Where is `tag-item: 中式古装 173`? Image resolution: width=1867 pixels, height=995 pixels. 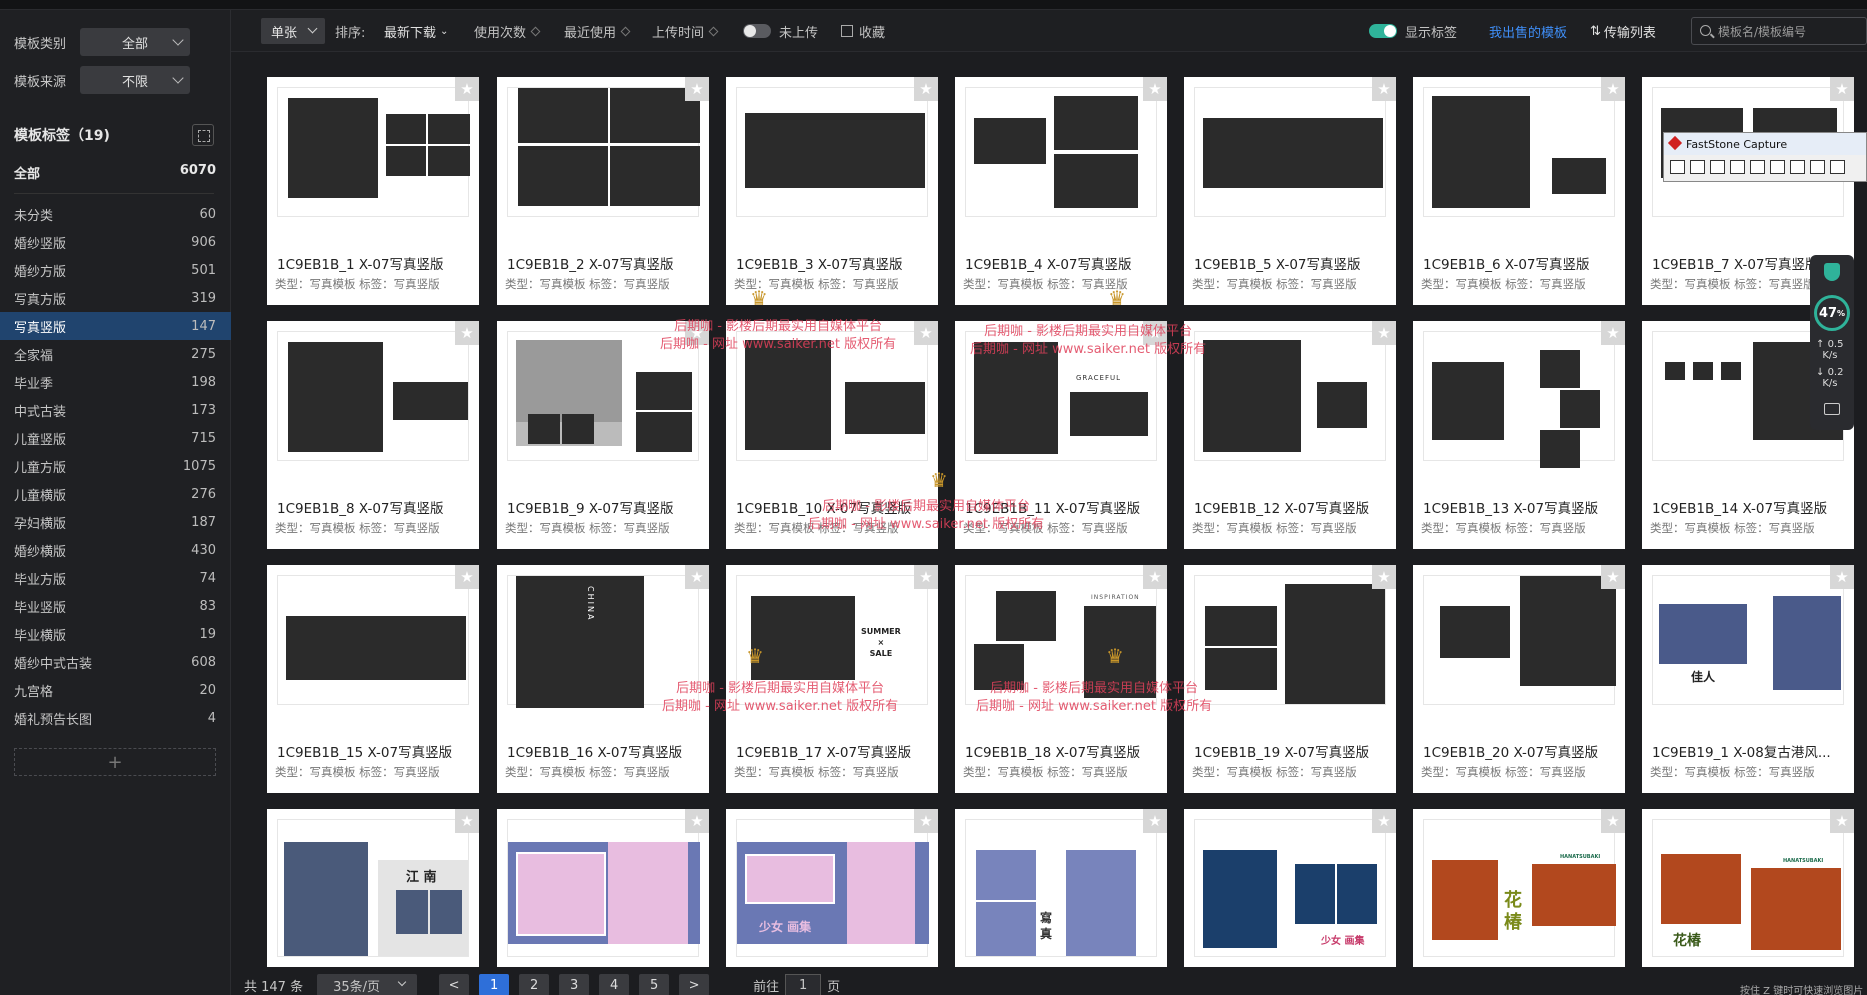
tag-item: 中式古装 173 is located at coordinates (115, 410).